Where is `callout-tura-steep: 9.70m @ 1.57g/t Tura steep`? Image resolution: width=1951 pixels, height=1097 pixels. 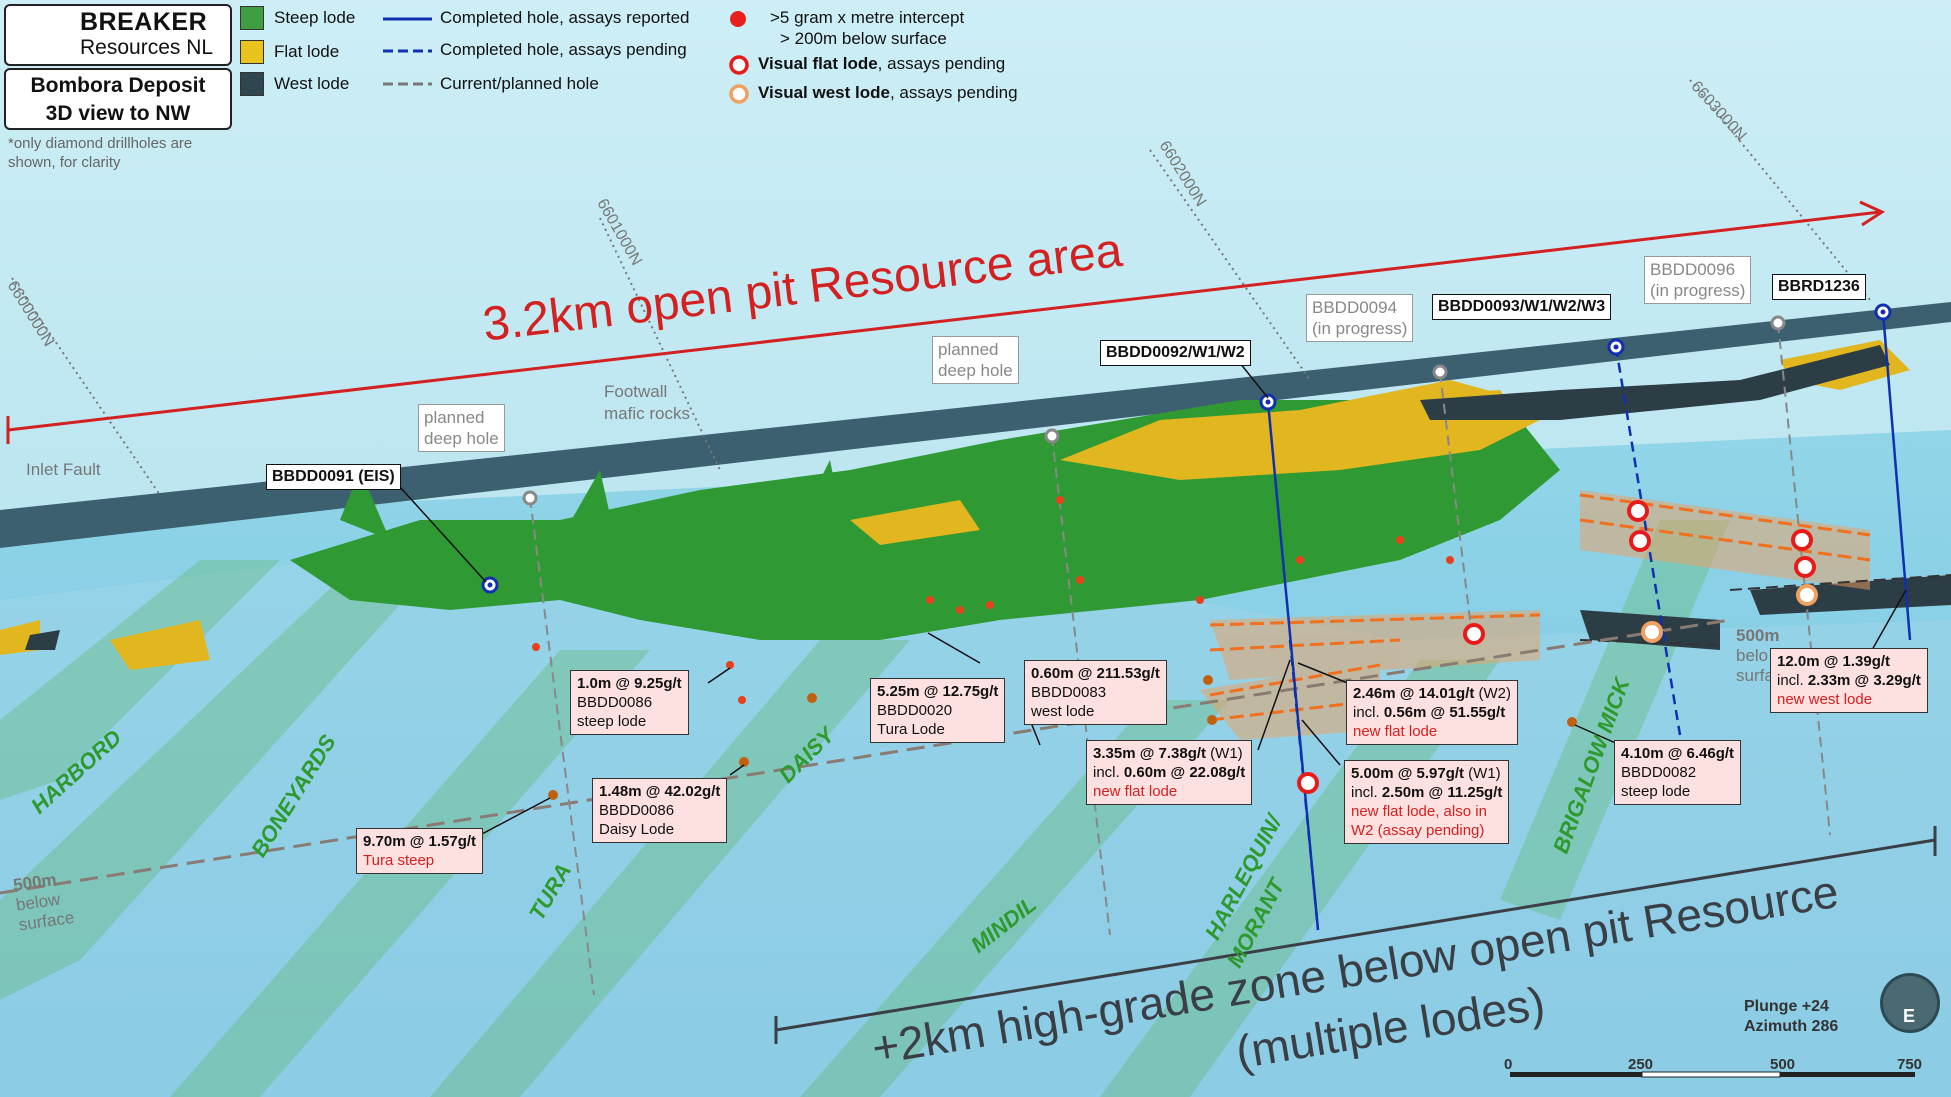
callout-tura-steep: 9.70m @ 1.57g/t Tura steep is located at coordinates (420, 851).